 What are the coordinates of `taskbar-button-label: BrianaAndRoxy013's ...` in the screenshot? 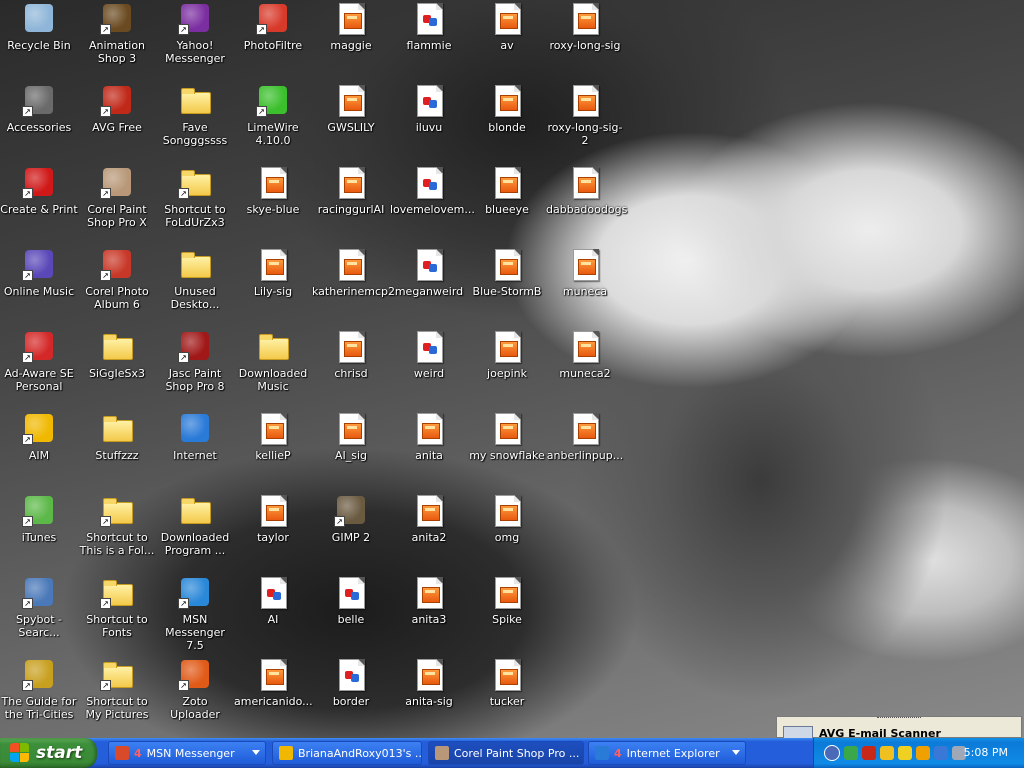 It's located at (360, 753).